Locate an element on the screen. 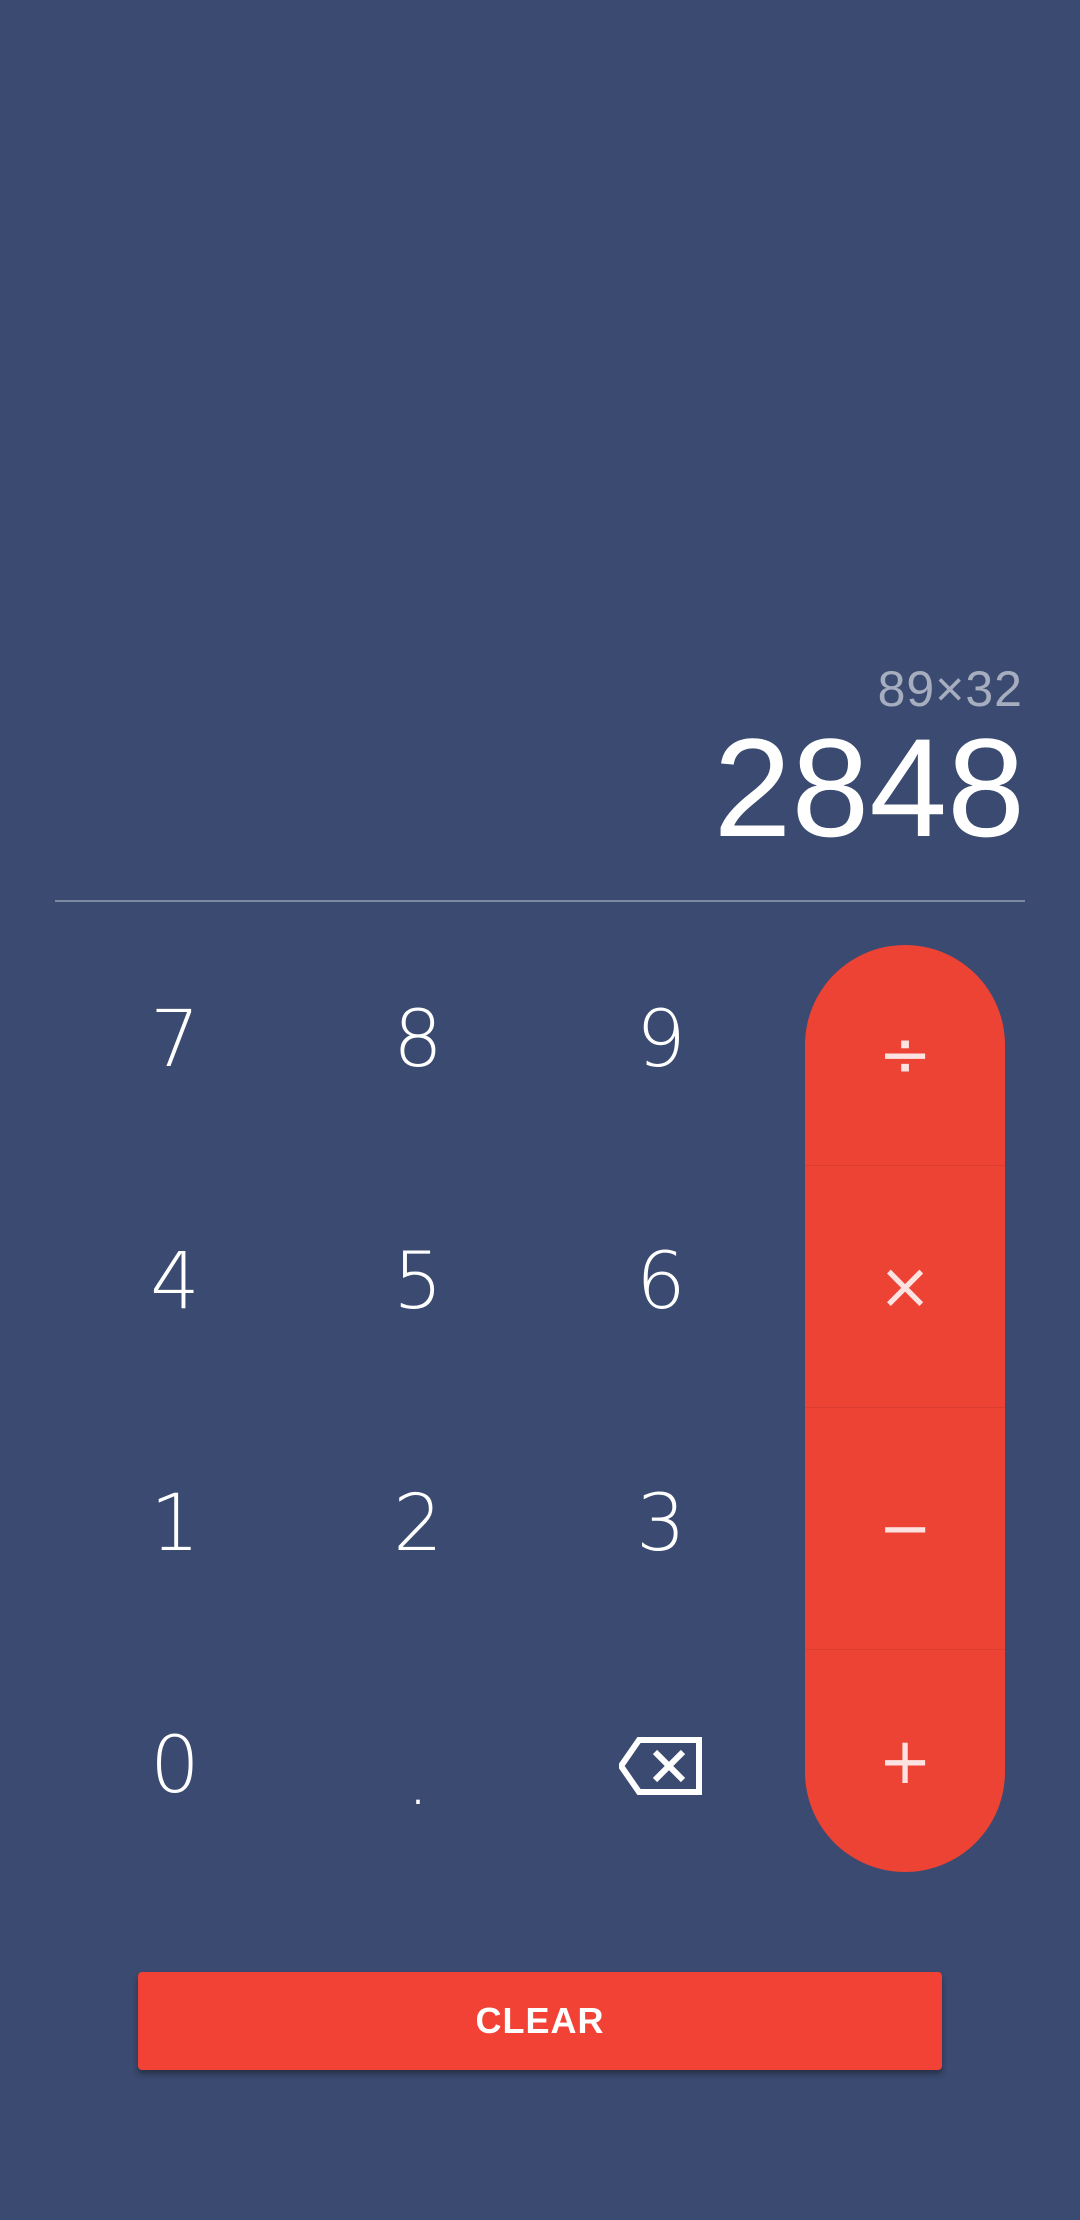 This screenshot has width=1080, height=2220. multiply-label: × is located at coordinates (905, 1287).